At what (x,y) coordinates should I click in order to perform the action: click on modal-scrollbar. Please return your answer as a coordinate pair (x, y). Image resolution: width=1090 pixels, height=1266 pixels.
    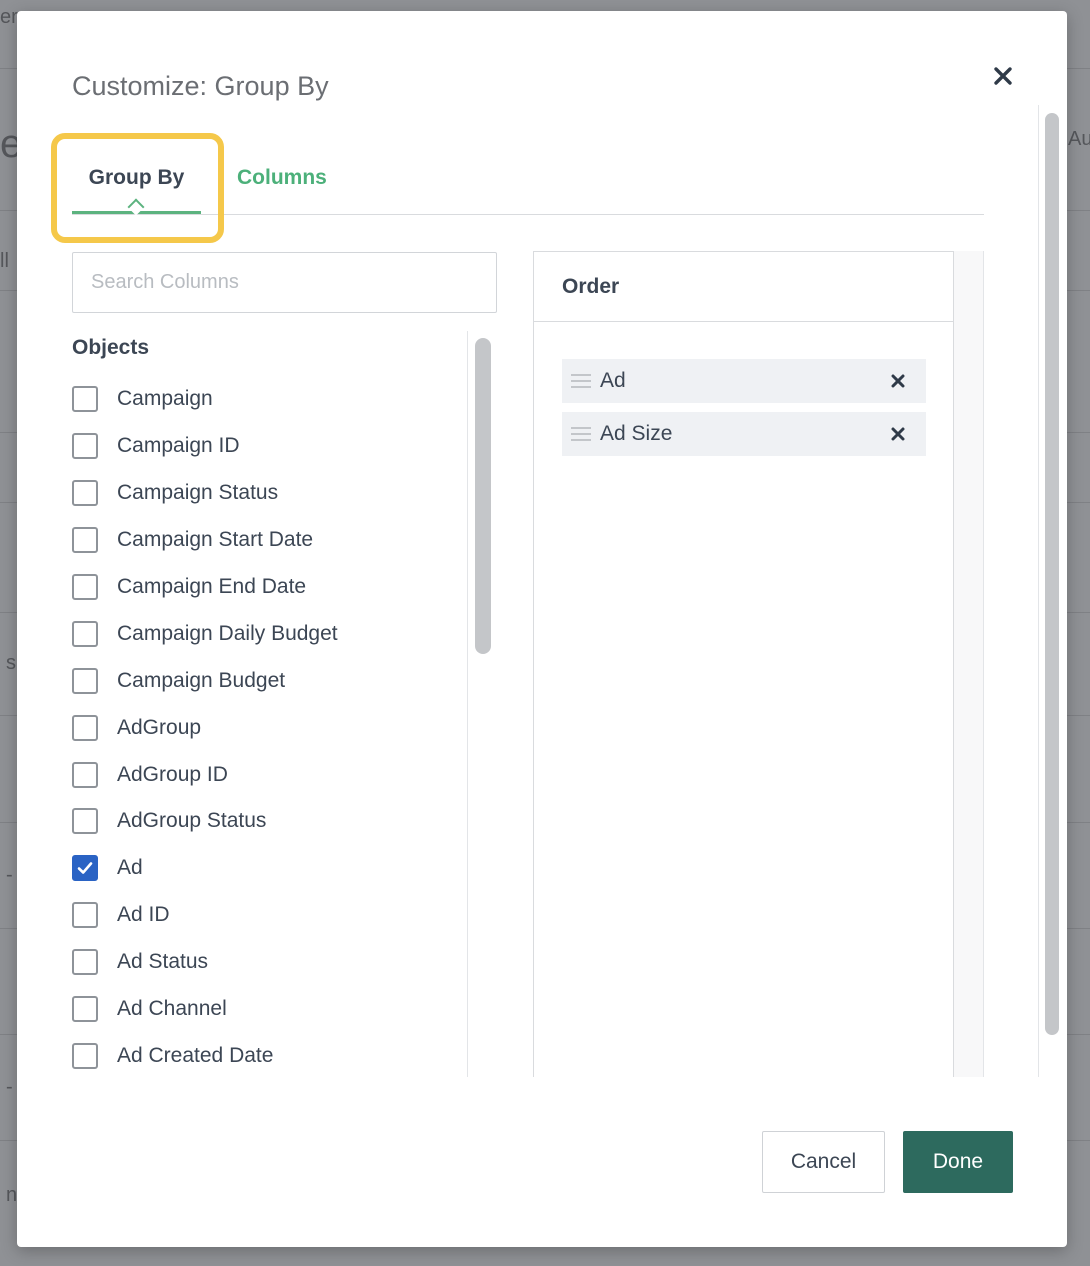
    Looking at the image, I should click on (1050, 591).